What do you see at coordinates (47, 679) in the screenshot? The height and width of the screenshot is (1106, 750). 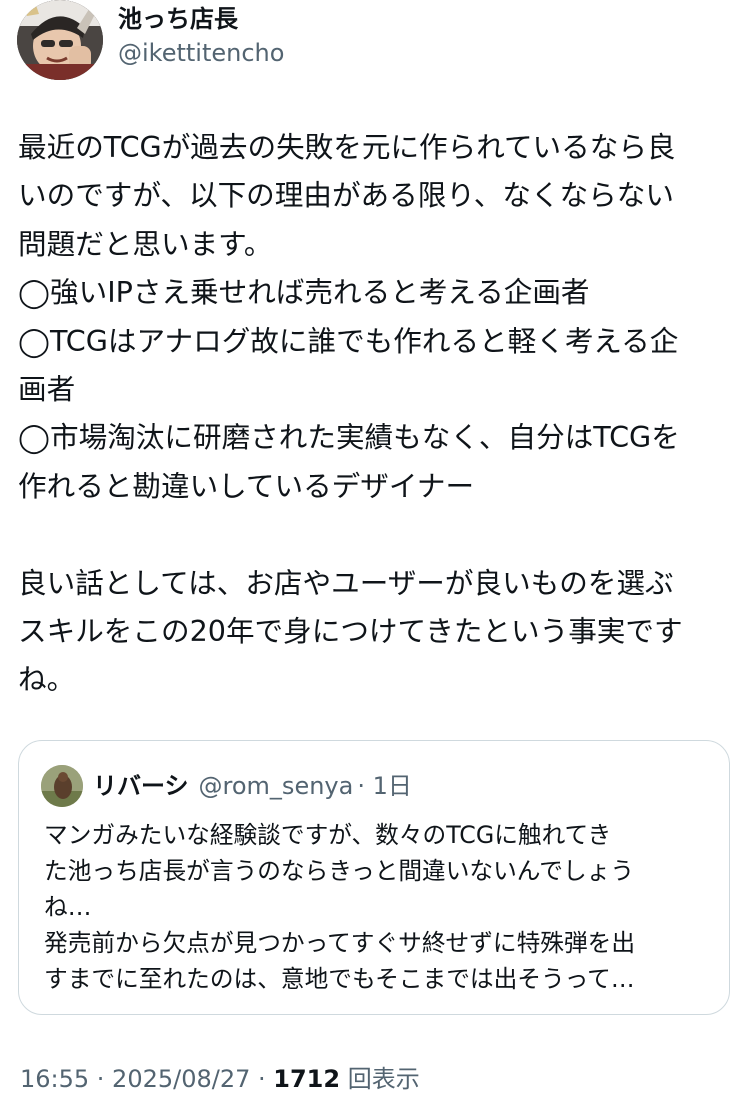 I see `tweet-line: ね。` at bounding box center [47, 679].